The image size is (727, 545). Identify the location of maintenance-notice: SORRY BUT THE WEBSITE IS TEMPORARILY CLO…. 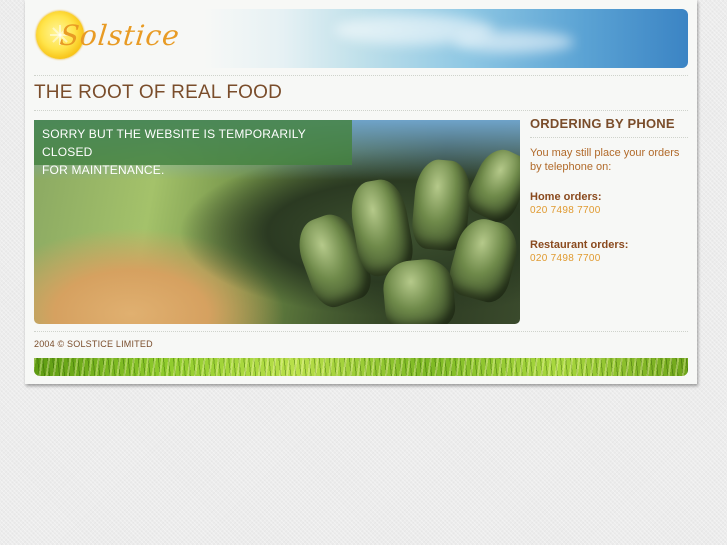
(193, 148).